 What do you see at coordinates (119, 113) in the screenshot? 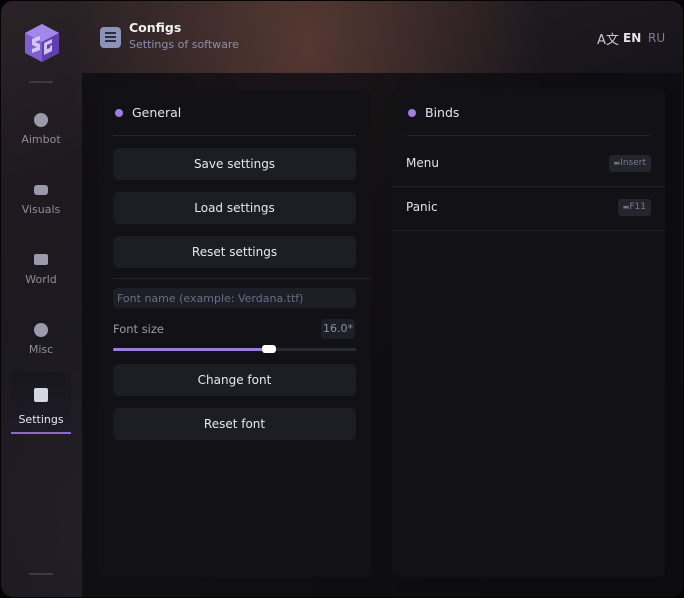
I see `gear-icon` at bounding box center [119, 113].